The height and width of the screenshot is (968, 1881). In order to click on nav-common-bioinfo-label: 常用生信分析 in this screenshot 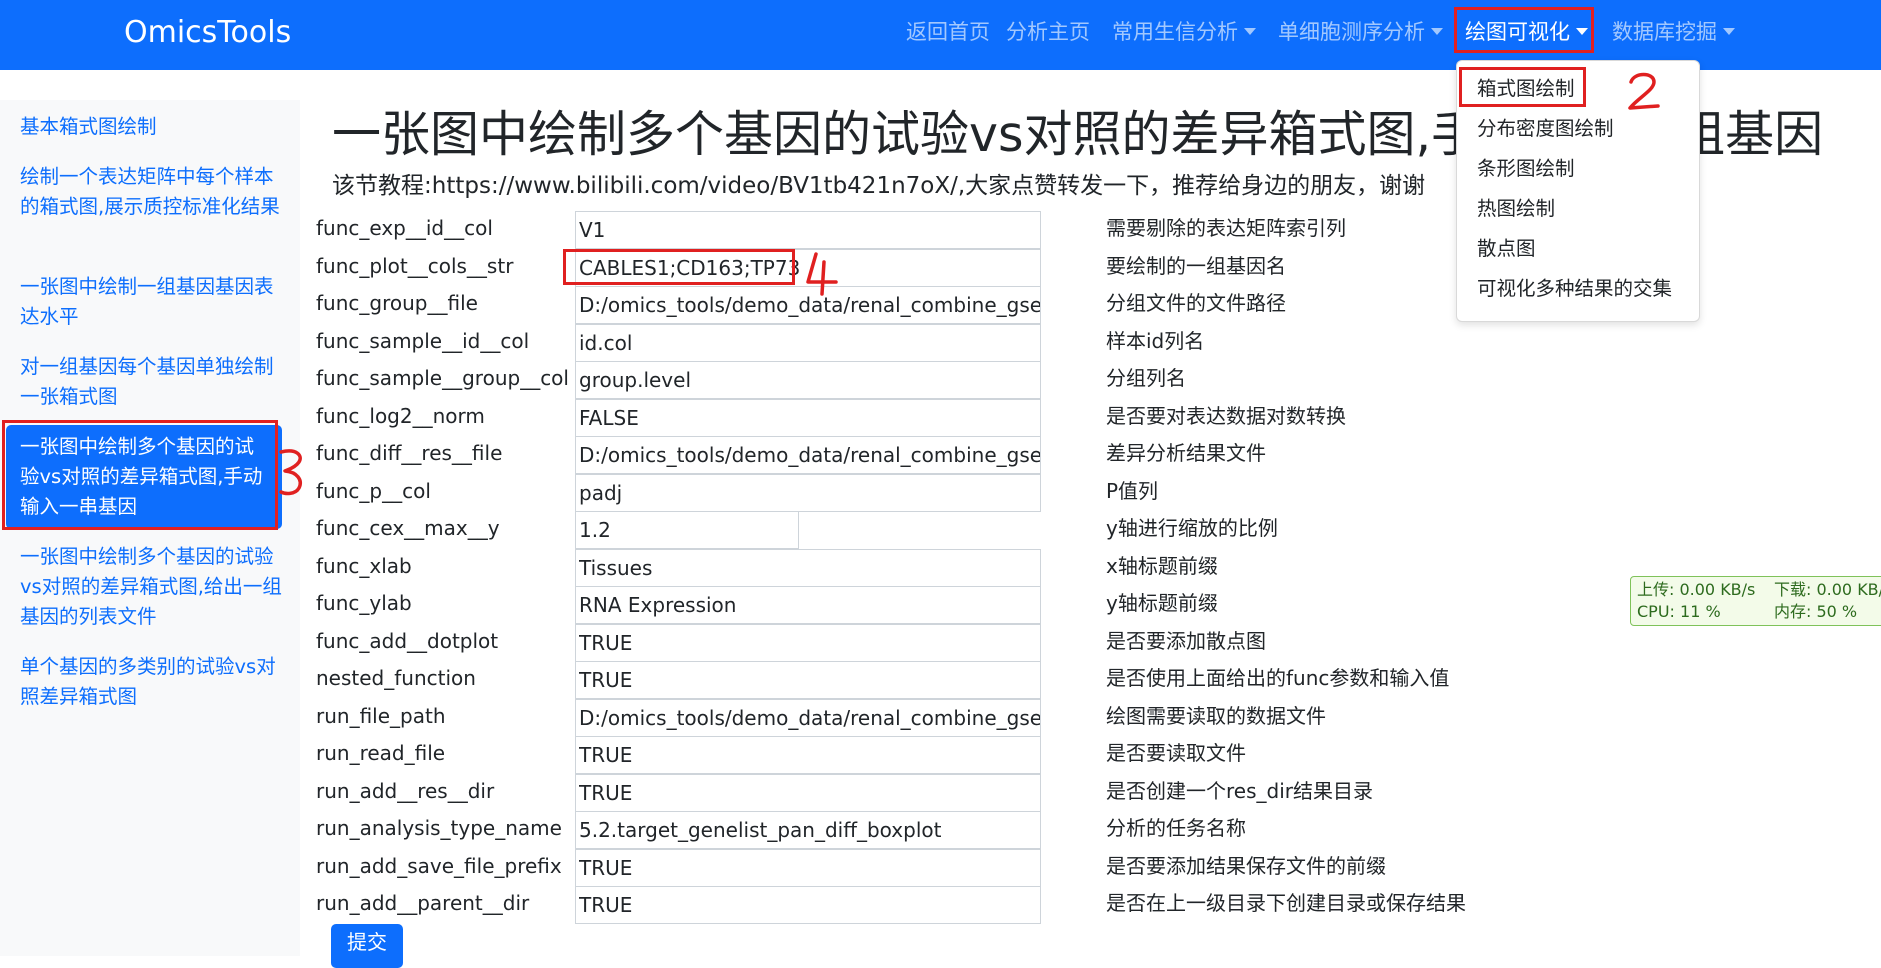, I will do `click(1175, 32)`.